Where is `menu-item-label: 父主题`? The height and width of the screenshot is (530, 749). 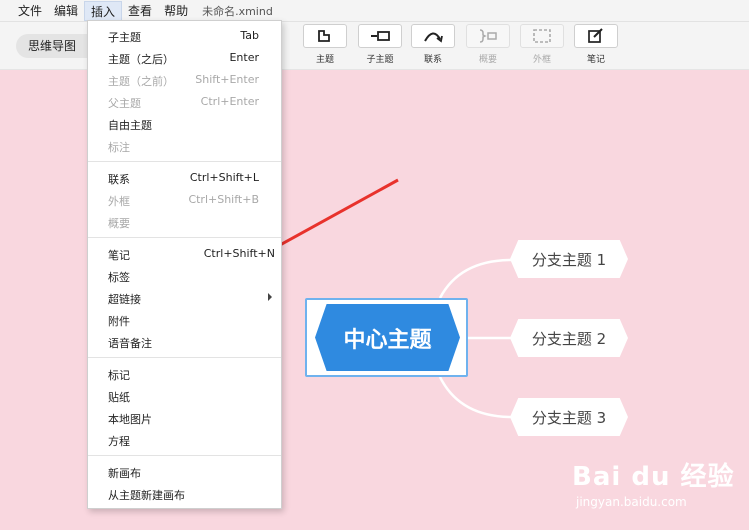 menu-item-label: 父主题 is located at coordinates (124, 103).